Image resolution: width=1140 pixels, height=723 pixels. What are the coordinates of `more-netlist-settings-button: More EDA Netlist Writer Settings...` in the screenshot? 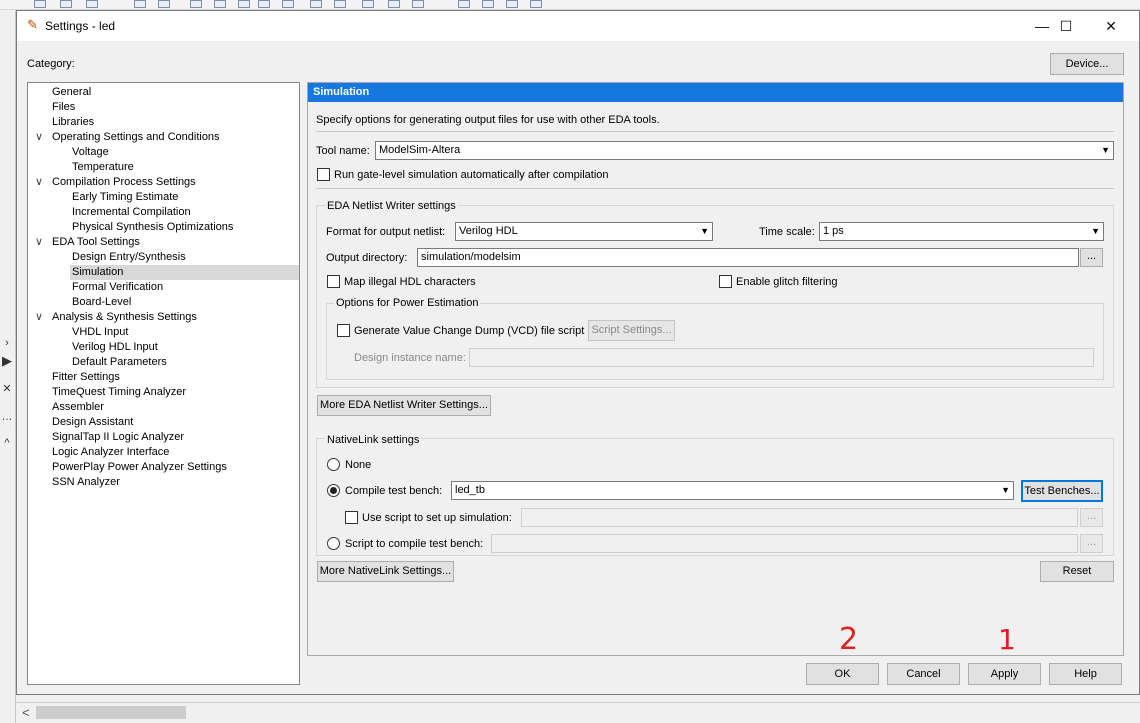 It's located at (404, 405).